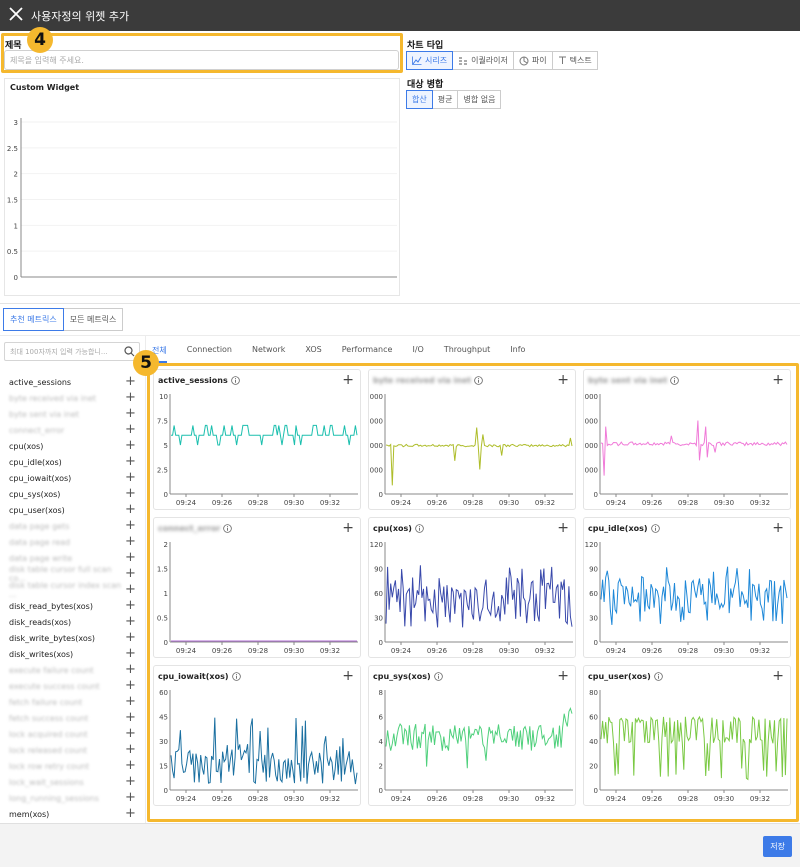 The height and width of the screenshot is (867, 800). Describe the element at coordinates (46, 702) in the screenshot. I see `metric-name: fetch failure count` at that location.